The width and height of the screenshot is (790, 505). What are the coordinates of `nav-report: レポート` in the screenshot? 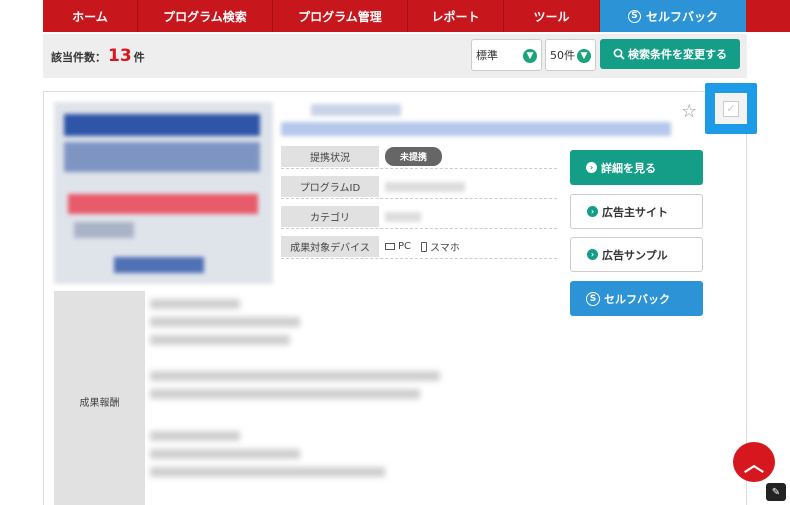 It's located at (456, 16).